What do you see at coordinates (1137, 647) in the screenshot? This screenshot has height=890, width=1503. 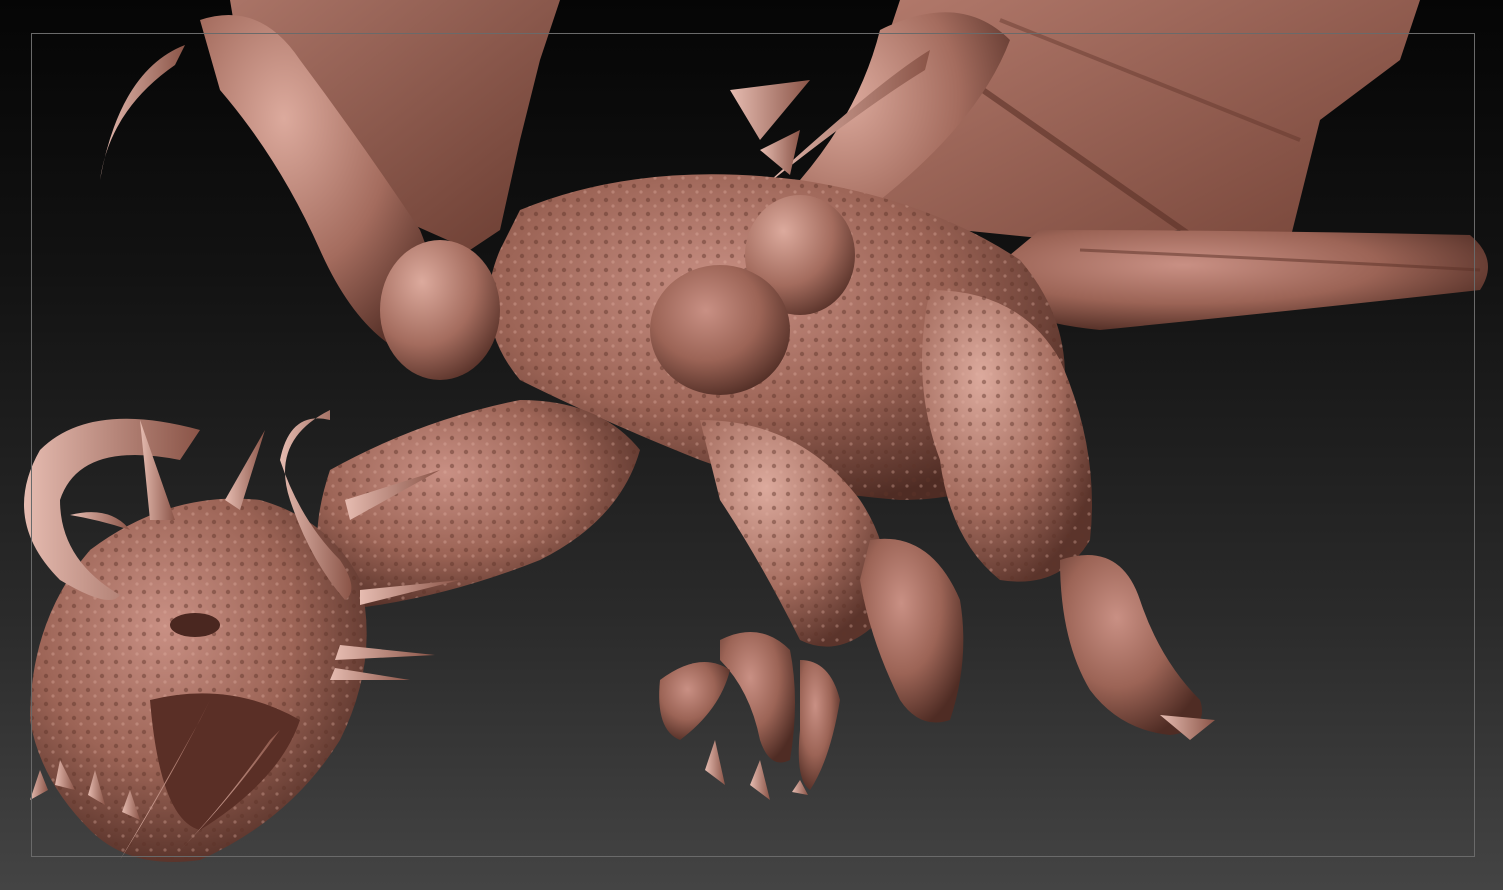 I see `hind-foot` at bounding box center [1137, 647].